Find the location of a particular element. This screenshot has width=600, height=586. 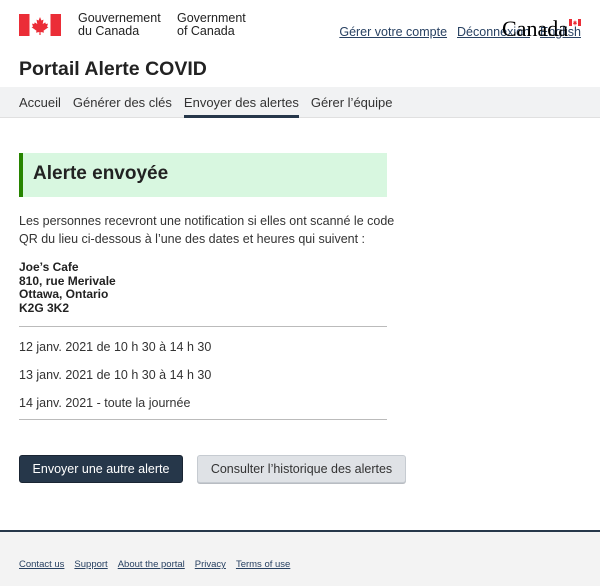

footer-link-about: About the portal is located at coordinates (151, 564).